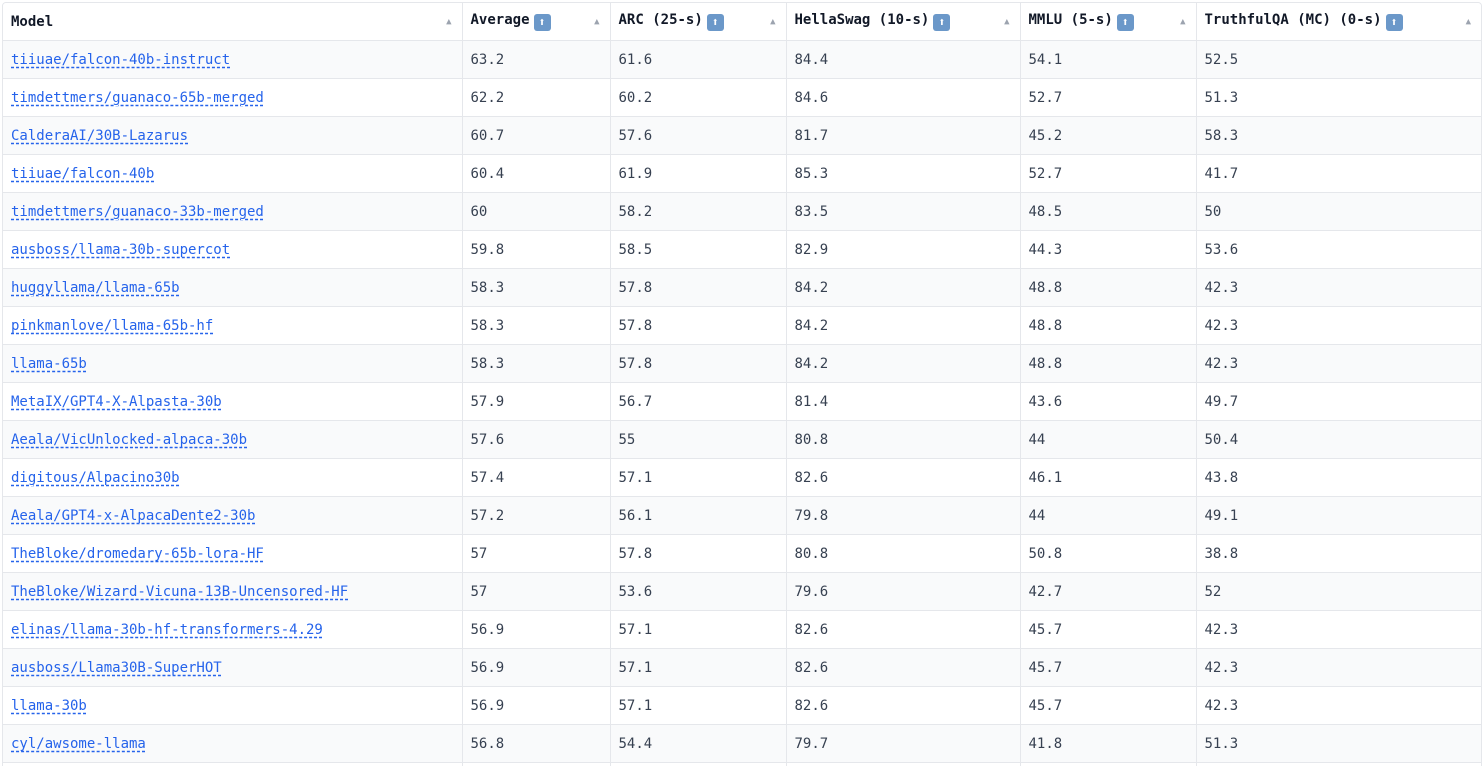 This screenshot has width=1482, height=766. What do you see at coordinates (1071, 20) in the screenshot?
I see `column-header-label: MMLU (5-s)` at bounding box center [1071, 20].